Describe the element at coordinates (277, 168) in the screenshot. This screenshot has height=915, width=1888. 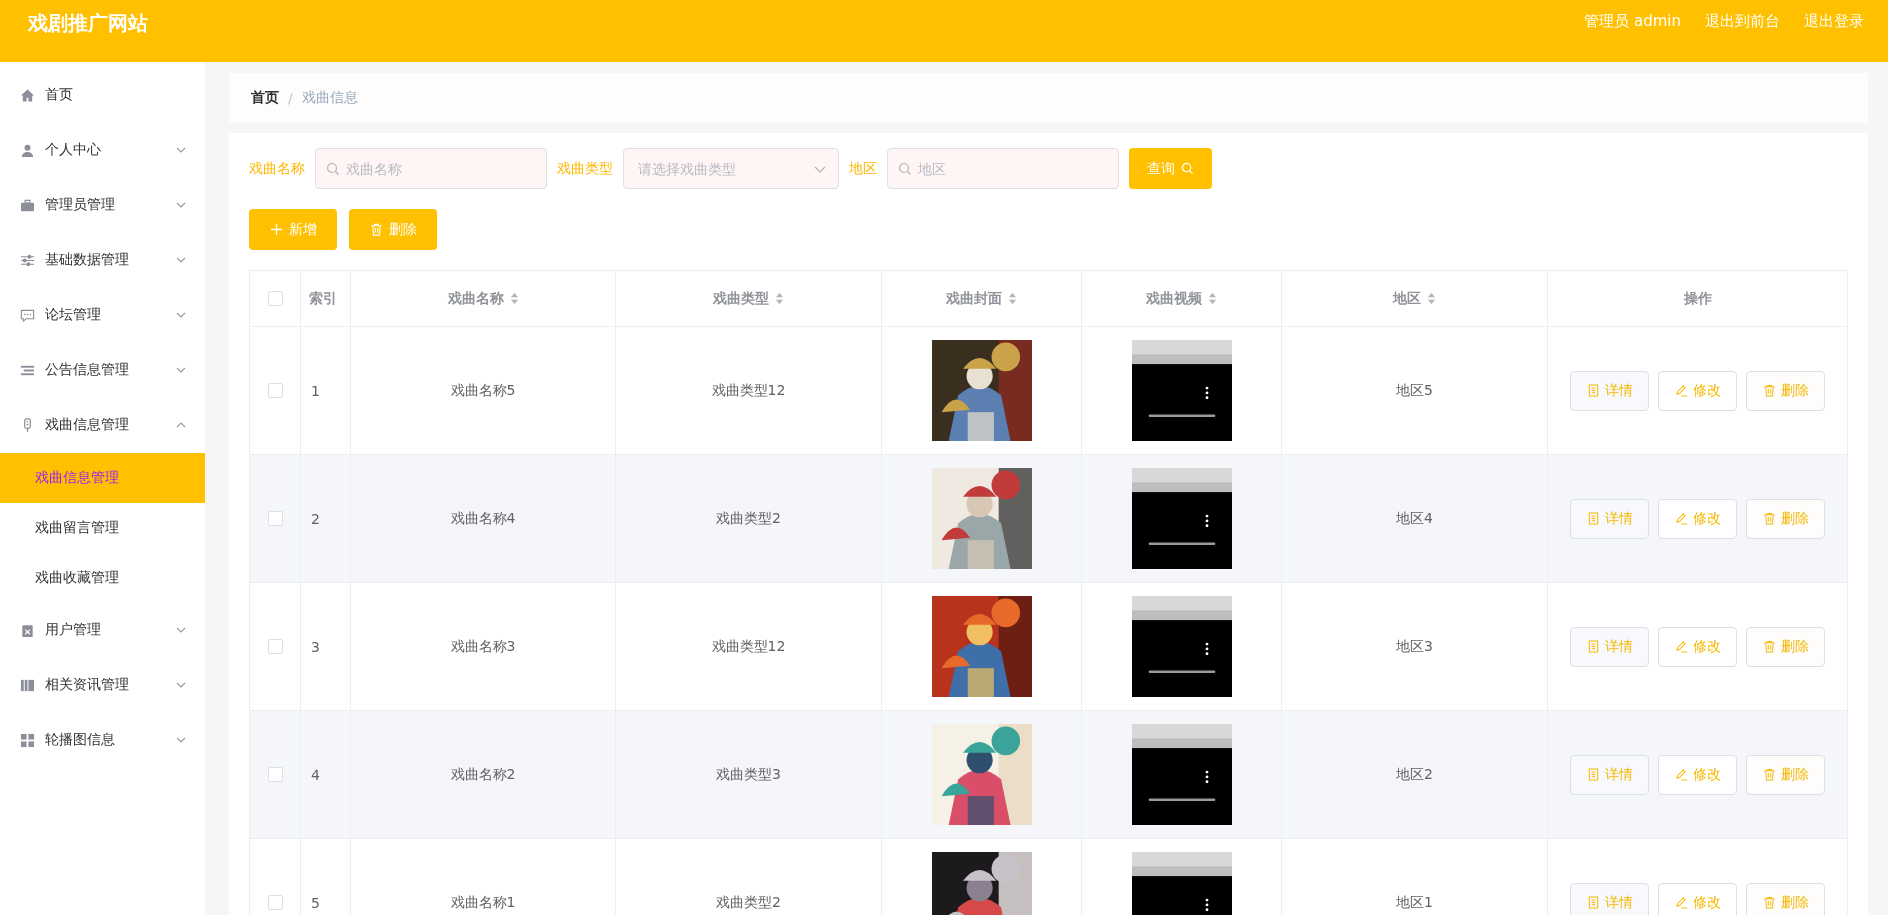
I see `field-label: 戏曲名称` at that location.